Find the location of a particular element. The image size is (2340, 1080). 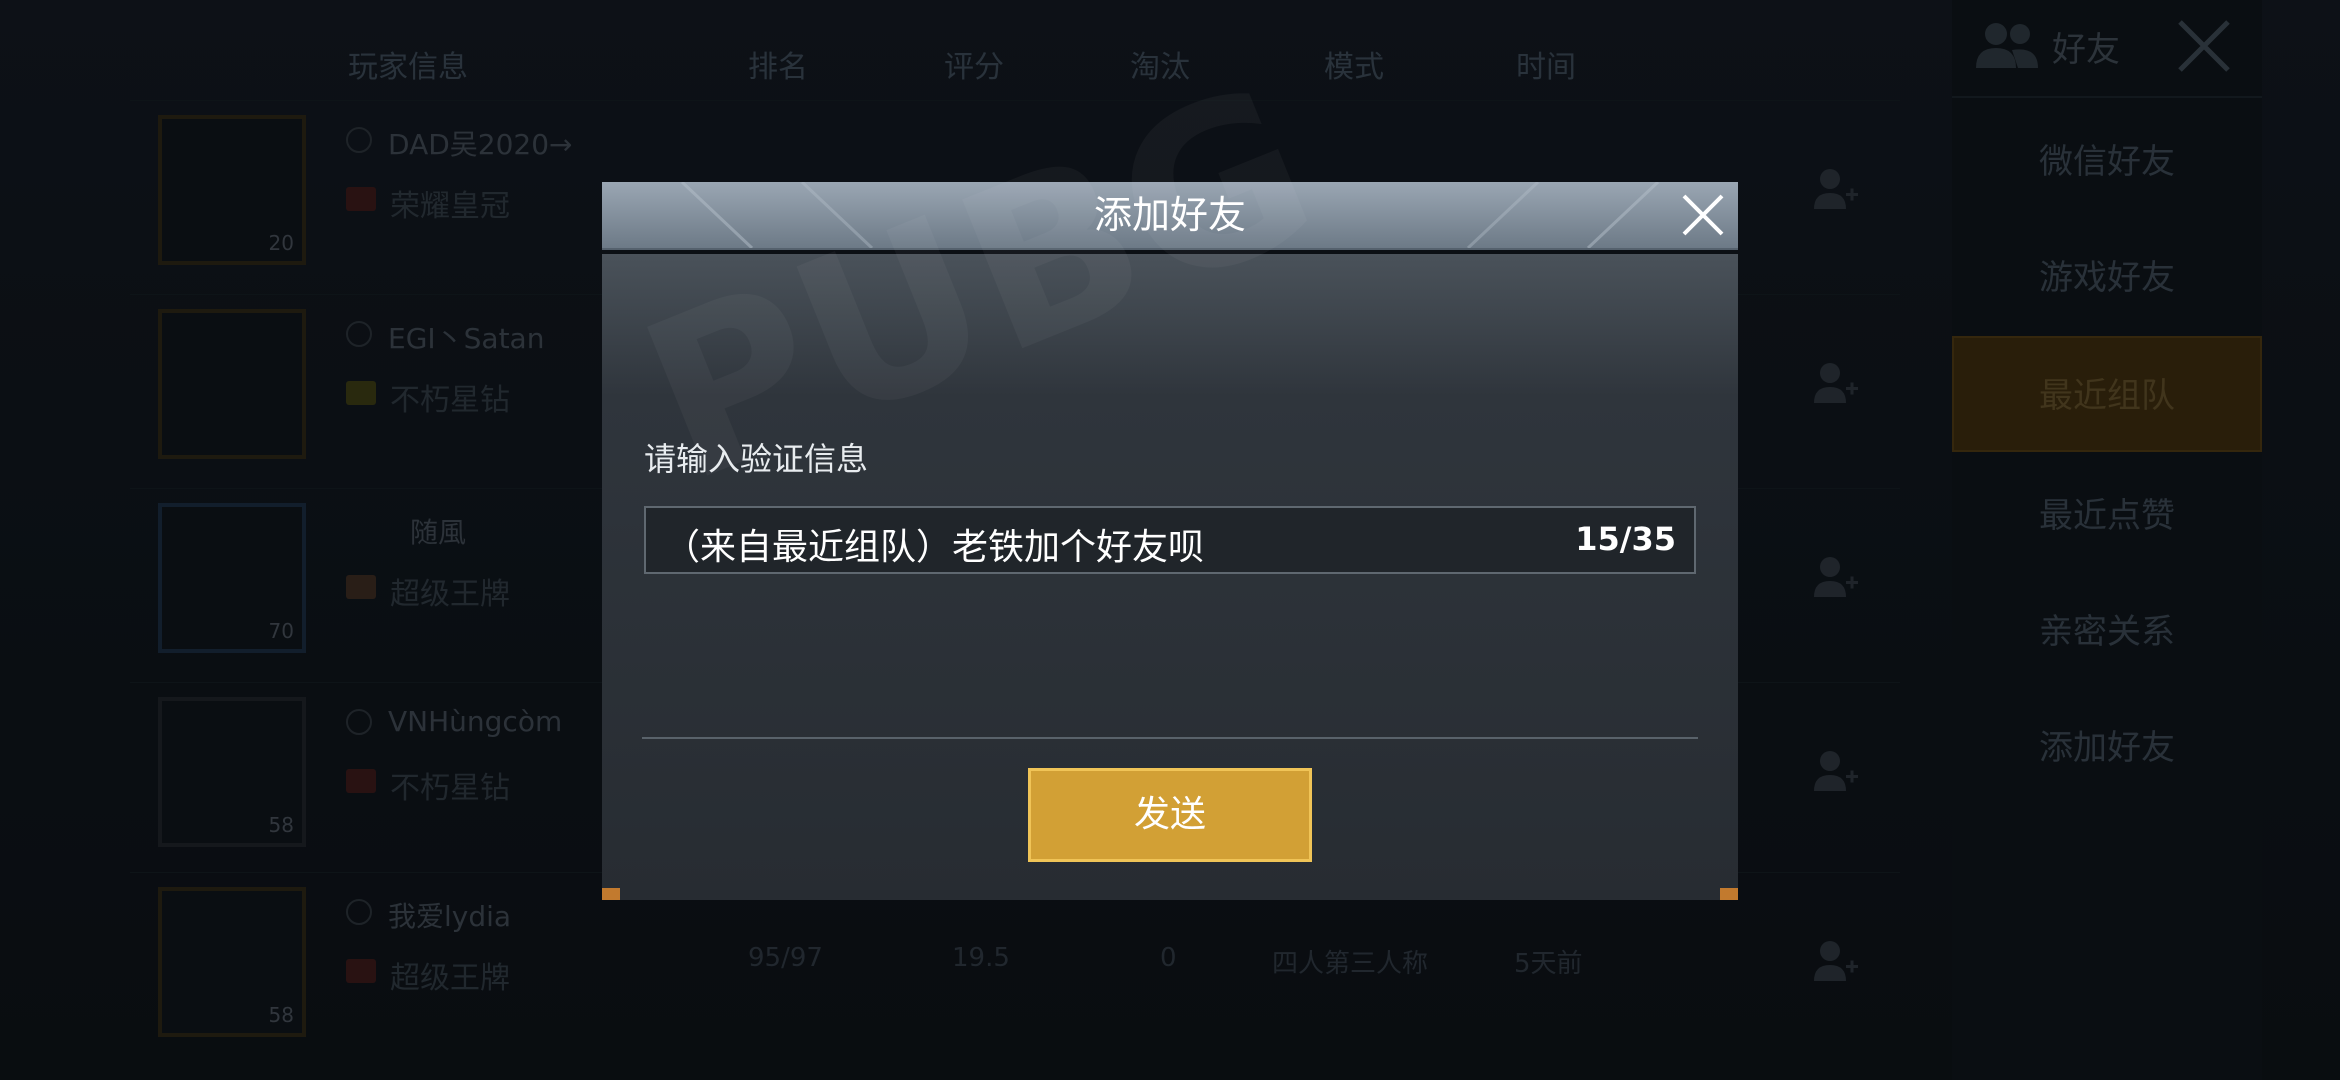

verification-input-value: （来自最近组队）老铁加个好友呗 is located at coordinates (934, 547).